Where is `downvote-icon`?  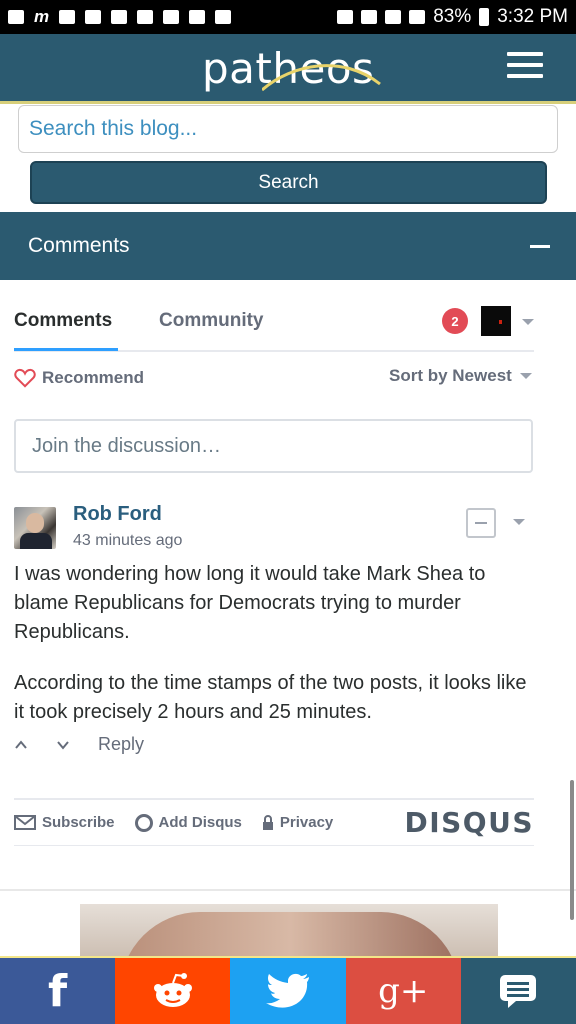
downvote-icon is located at coordinates (63, 745).